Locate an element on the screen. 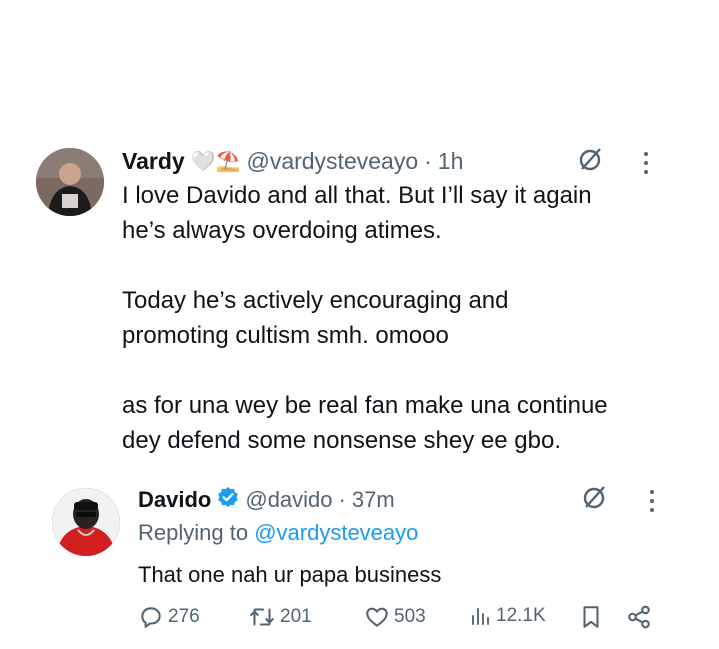 Image resolution: width=719 pixels, height=649 pixels. reply-button: 276 is located at coordinates (169, 617).